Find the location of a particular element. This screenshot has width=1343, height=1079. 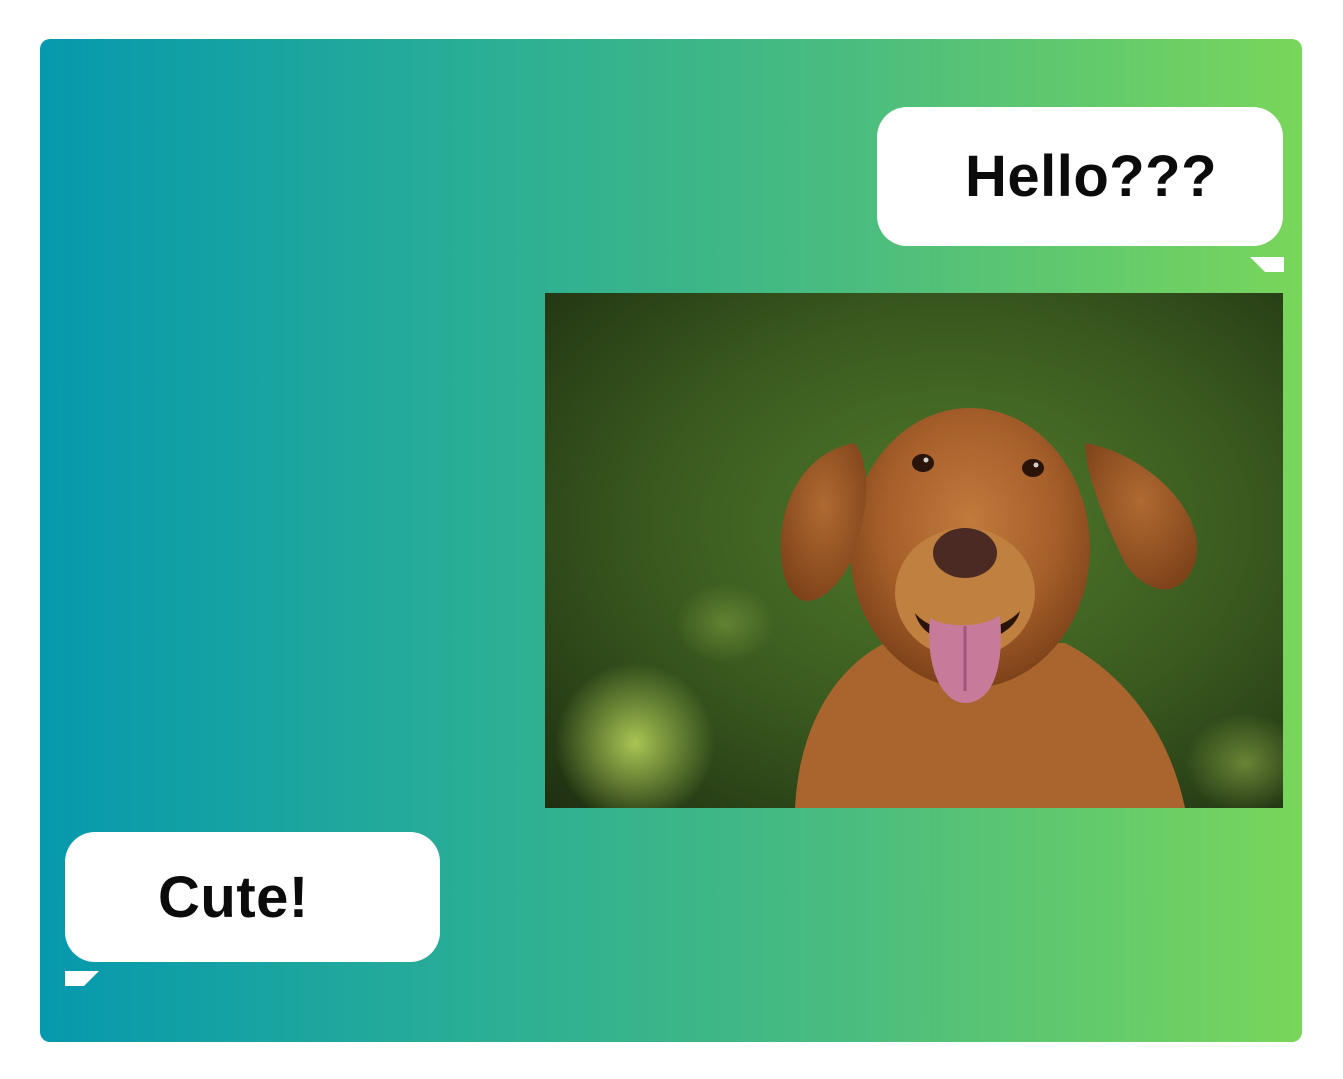

bubble-tail-right is located at coordinates (1267, 255).